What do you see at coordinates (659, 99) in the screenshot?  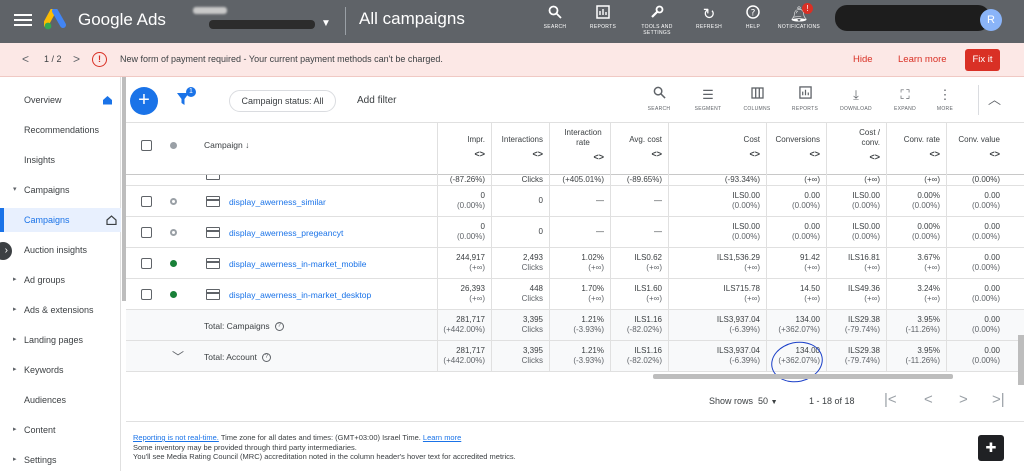 I see `table-search-button: SEARCH` at bounding box center [659, 99].